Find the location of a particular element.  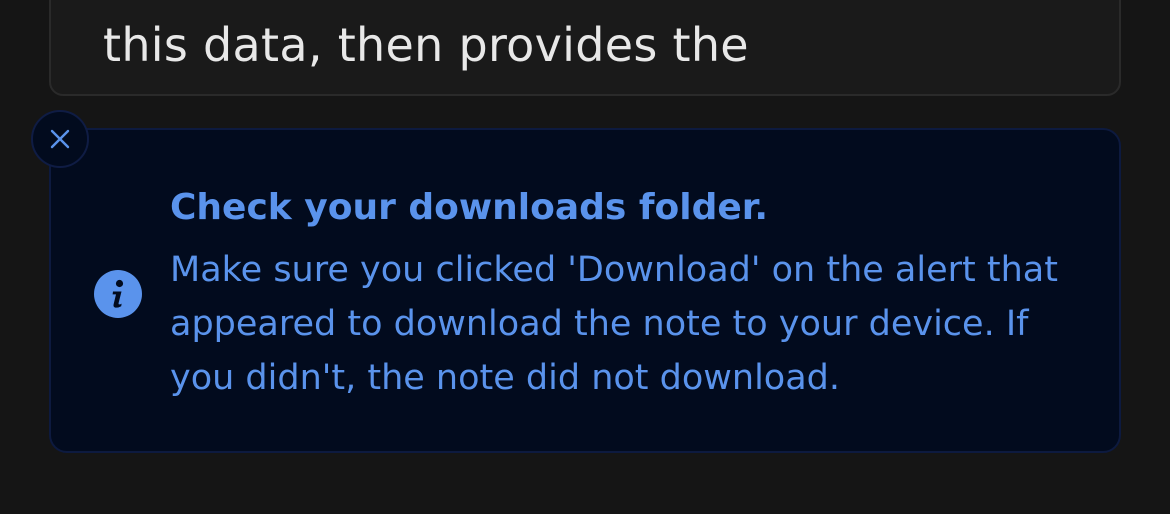

toast-title: Check your downloads folder. is located at coordinates (469, 207).